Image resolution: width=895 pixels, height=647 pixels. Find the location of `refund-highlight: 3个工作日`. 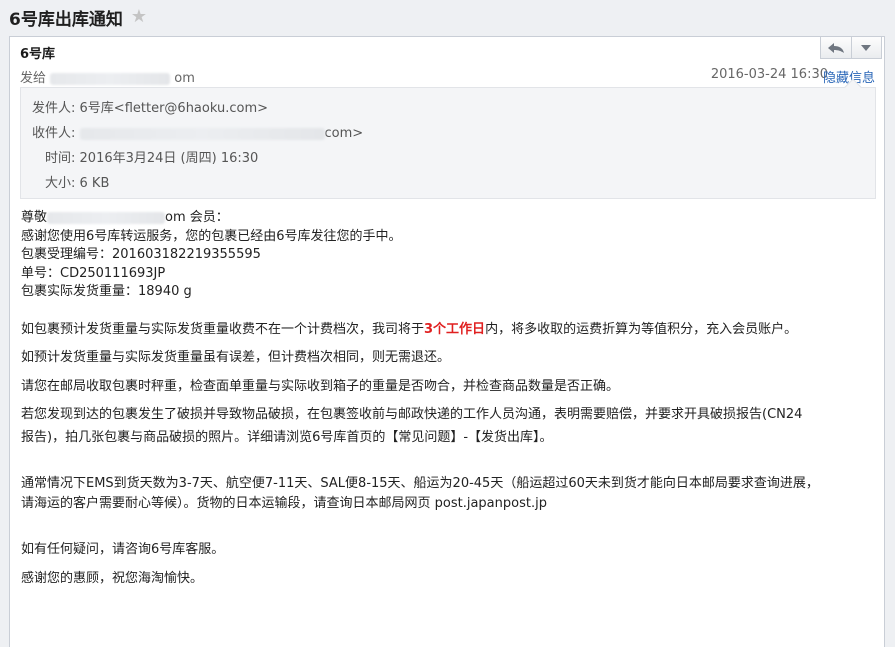

refund-highlight: 3个工作日 is located at coordinates (455, 329).